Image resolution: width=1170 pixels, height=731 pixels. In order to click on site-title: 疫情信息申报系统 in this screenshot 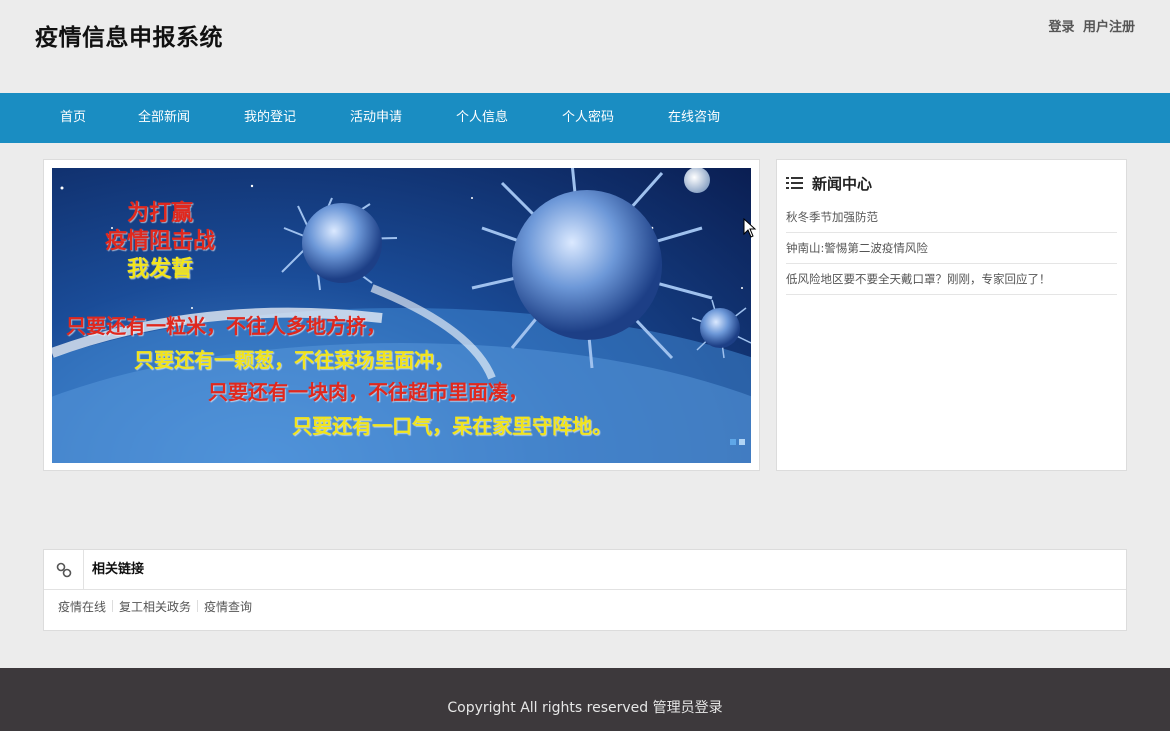, I will do `click(129, 38)`.